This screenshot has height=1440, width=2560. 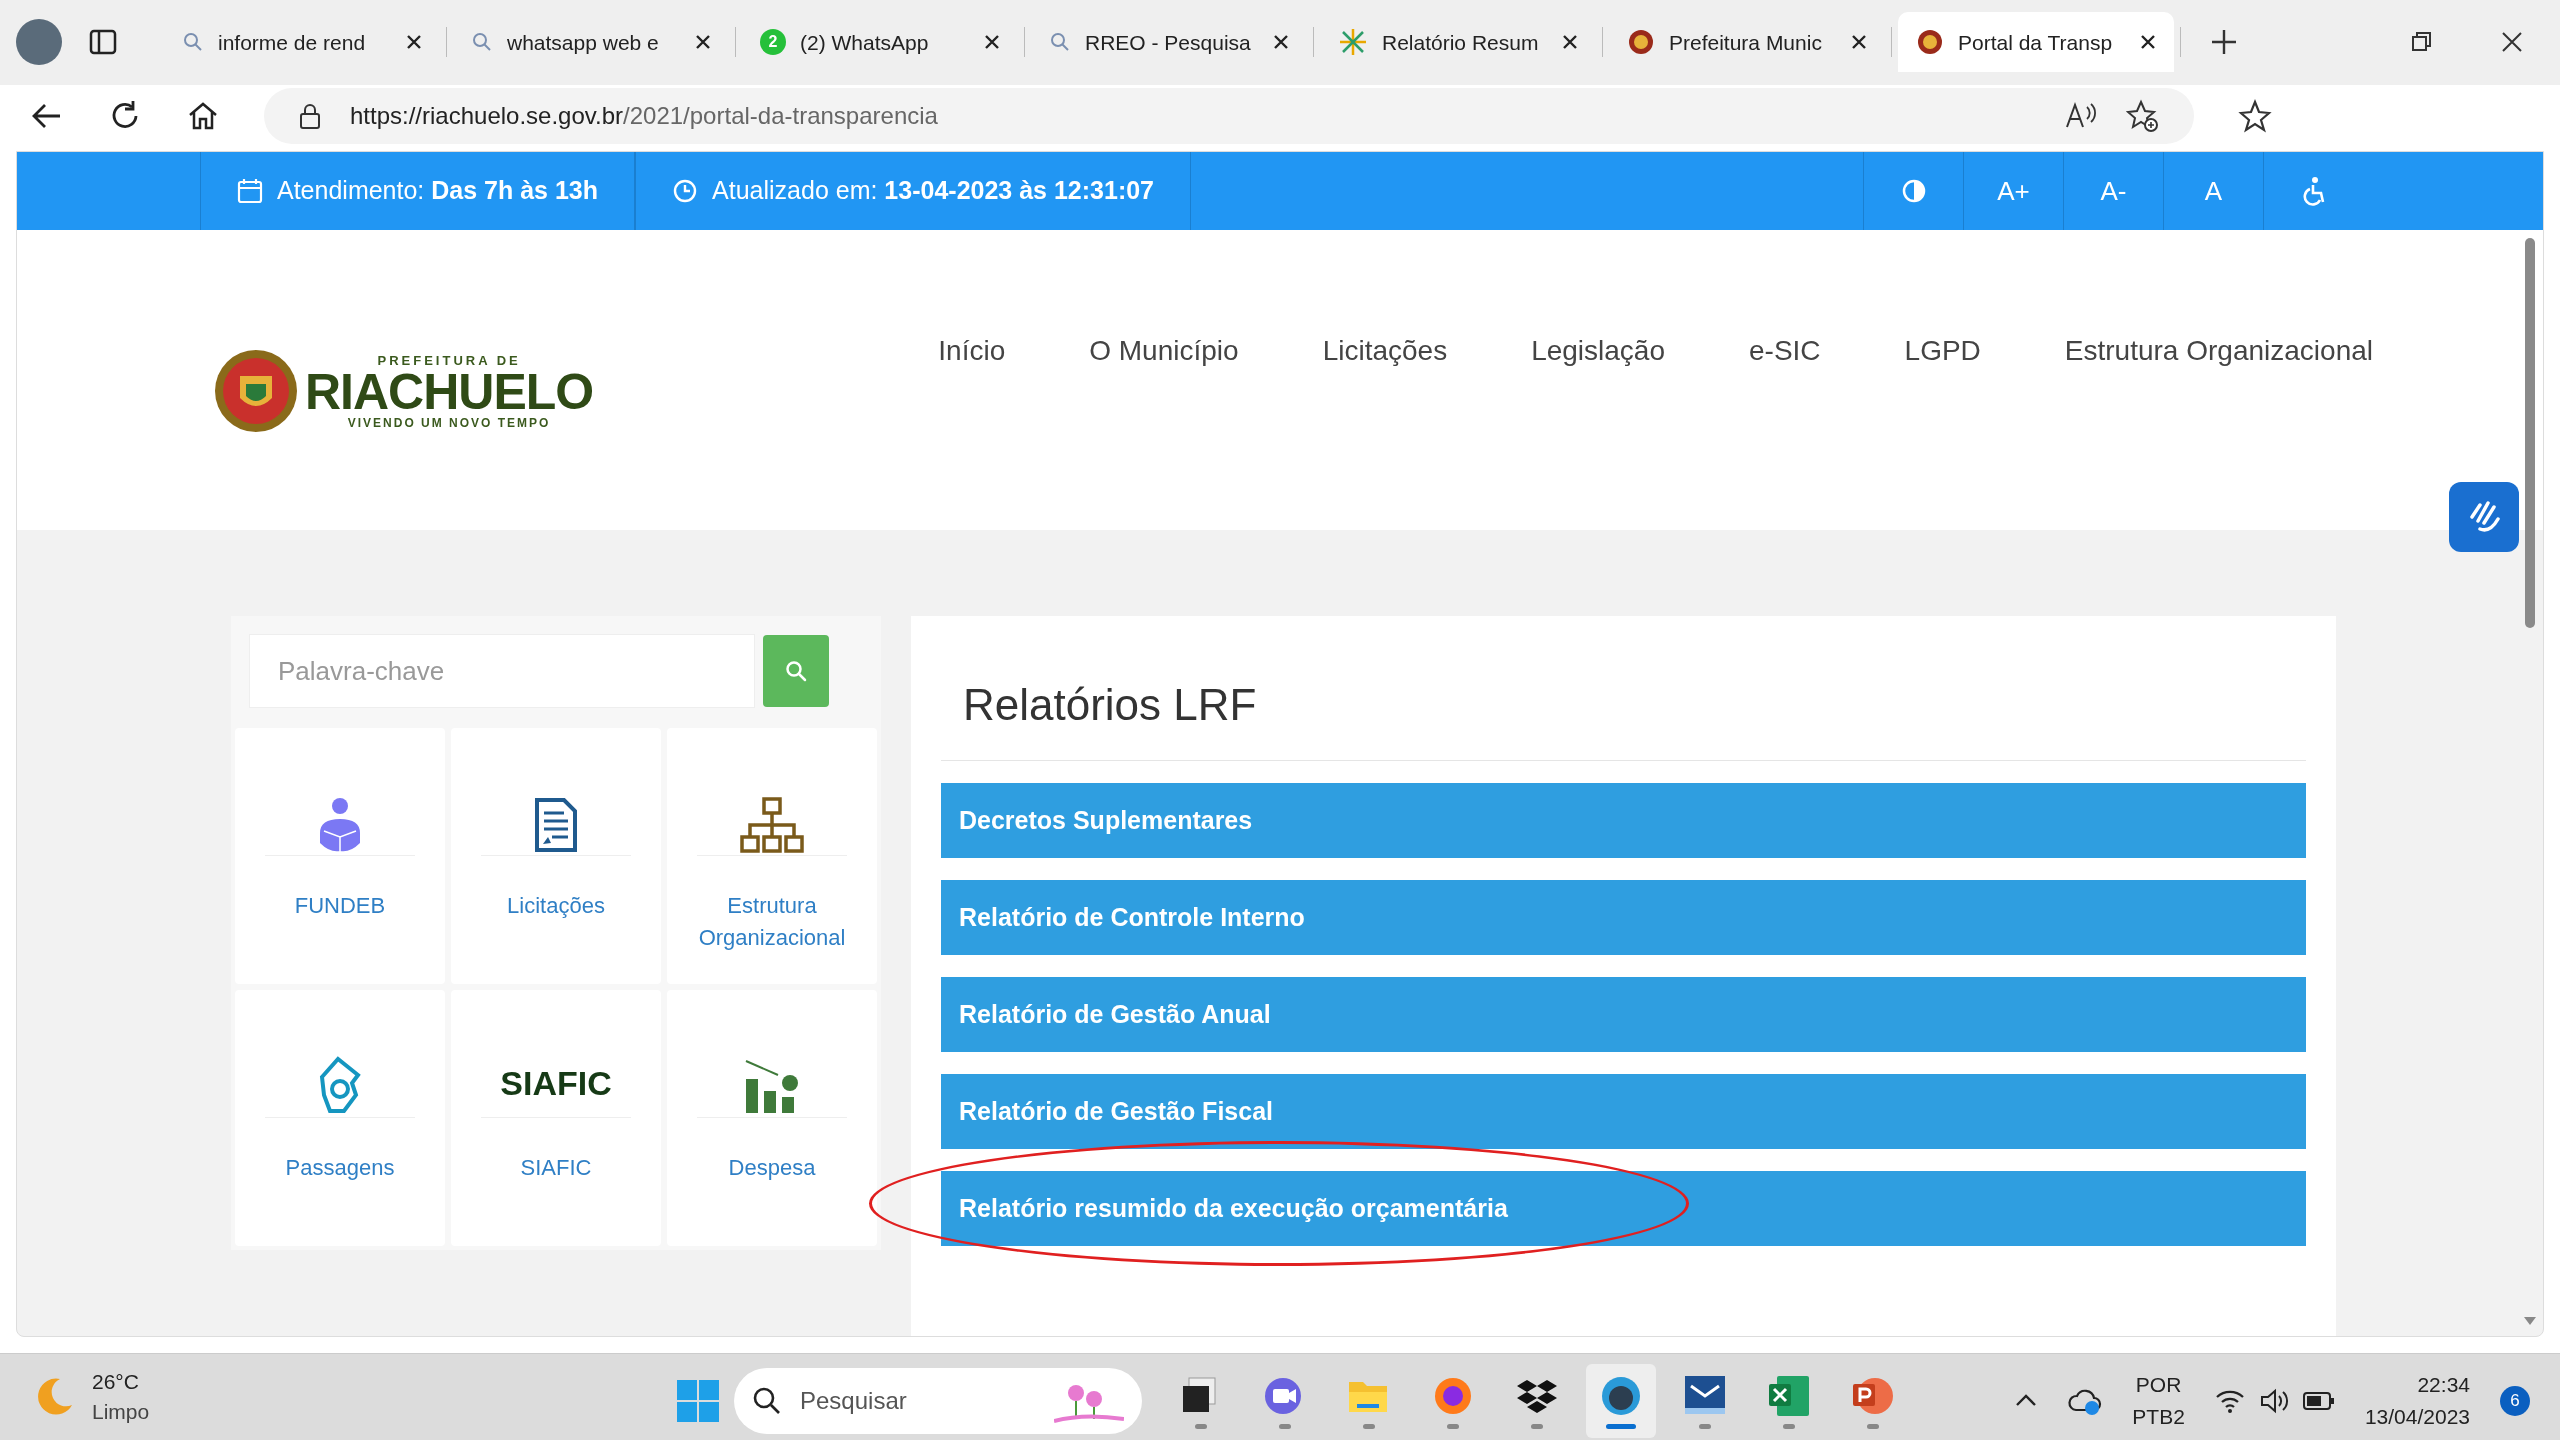 I want to click on start-icon, so click(x=698, y=1401).